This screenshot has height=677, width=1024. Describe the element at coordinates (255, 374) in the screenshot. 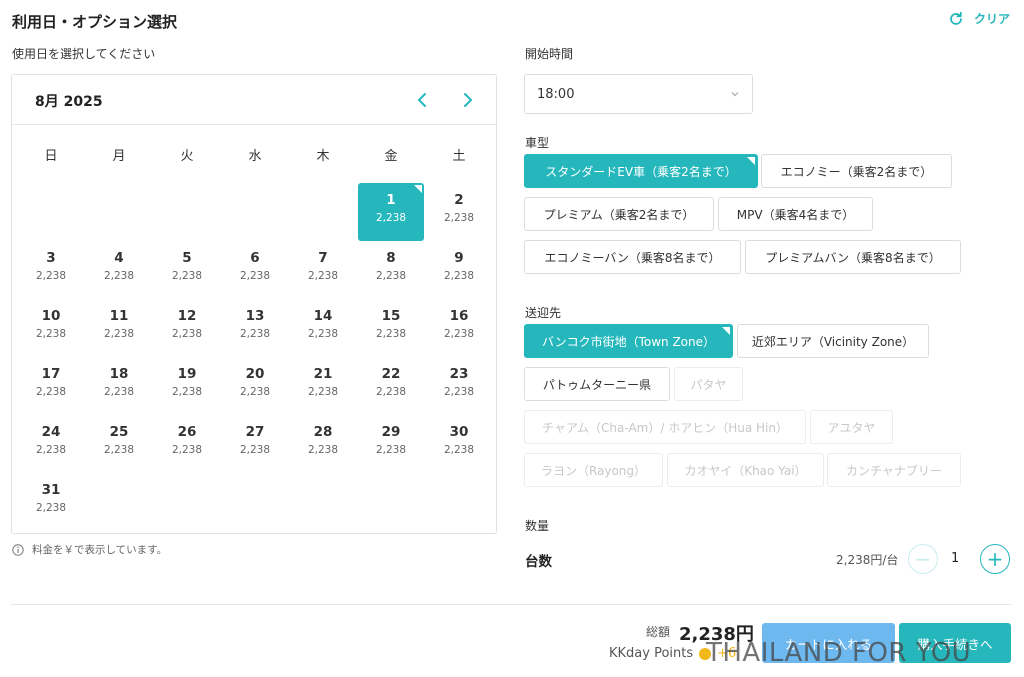

I see `day-number: 20` at that location.